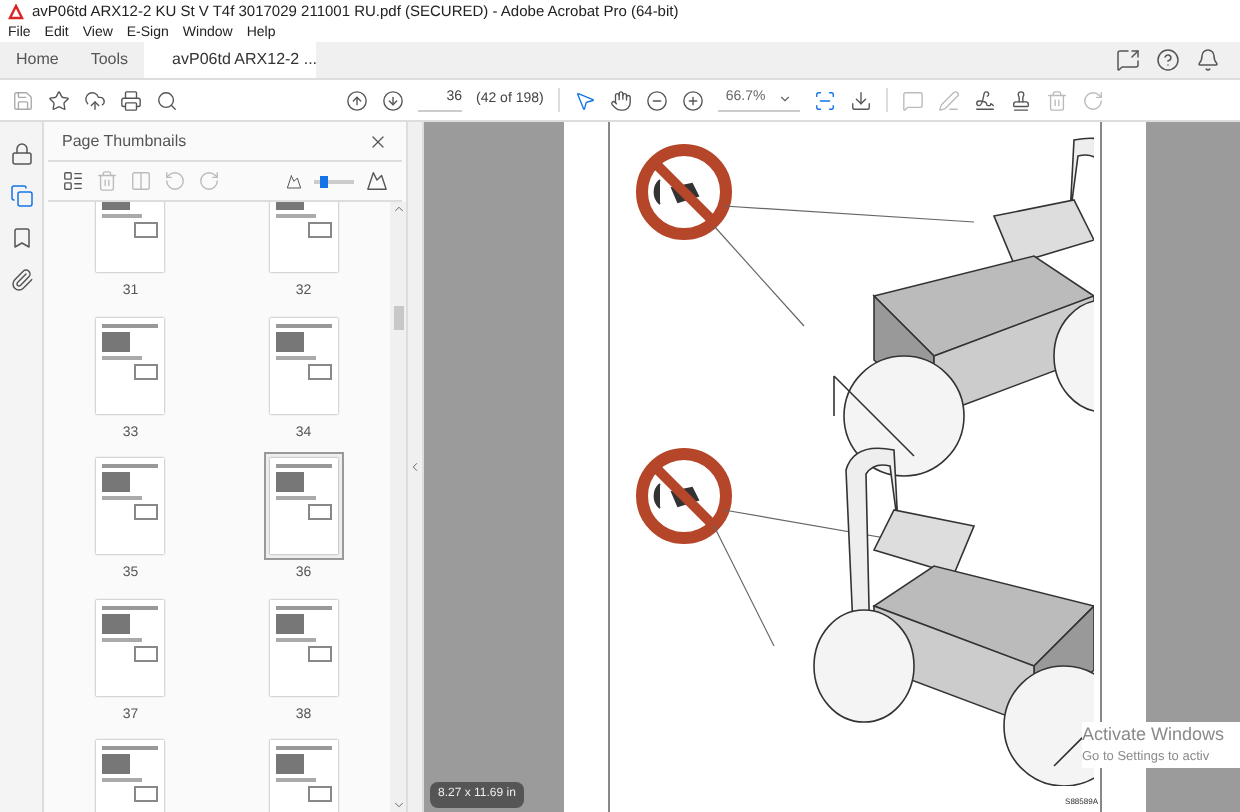 The height and width of the screenshot is (812, 1240). I want to click on pdf-app-icon, so click(16, 12).